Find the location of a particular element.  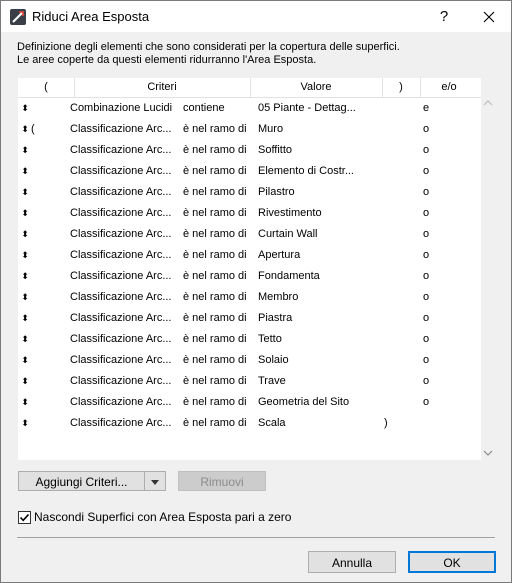

value-cell: Pilastro is located at coordinates (323, 192).